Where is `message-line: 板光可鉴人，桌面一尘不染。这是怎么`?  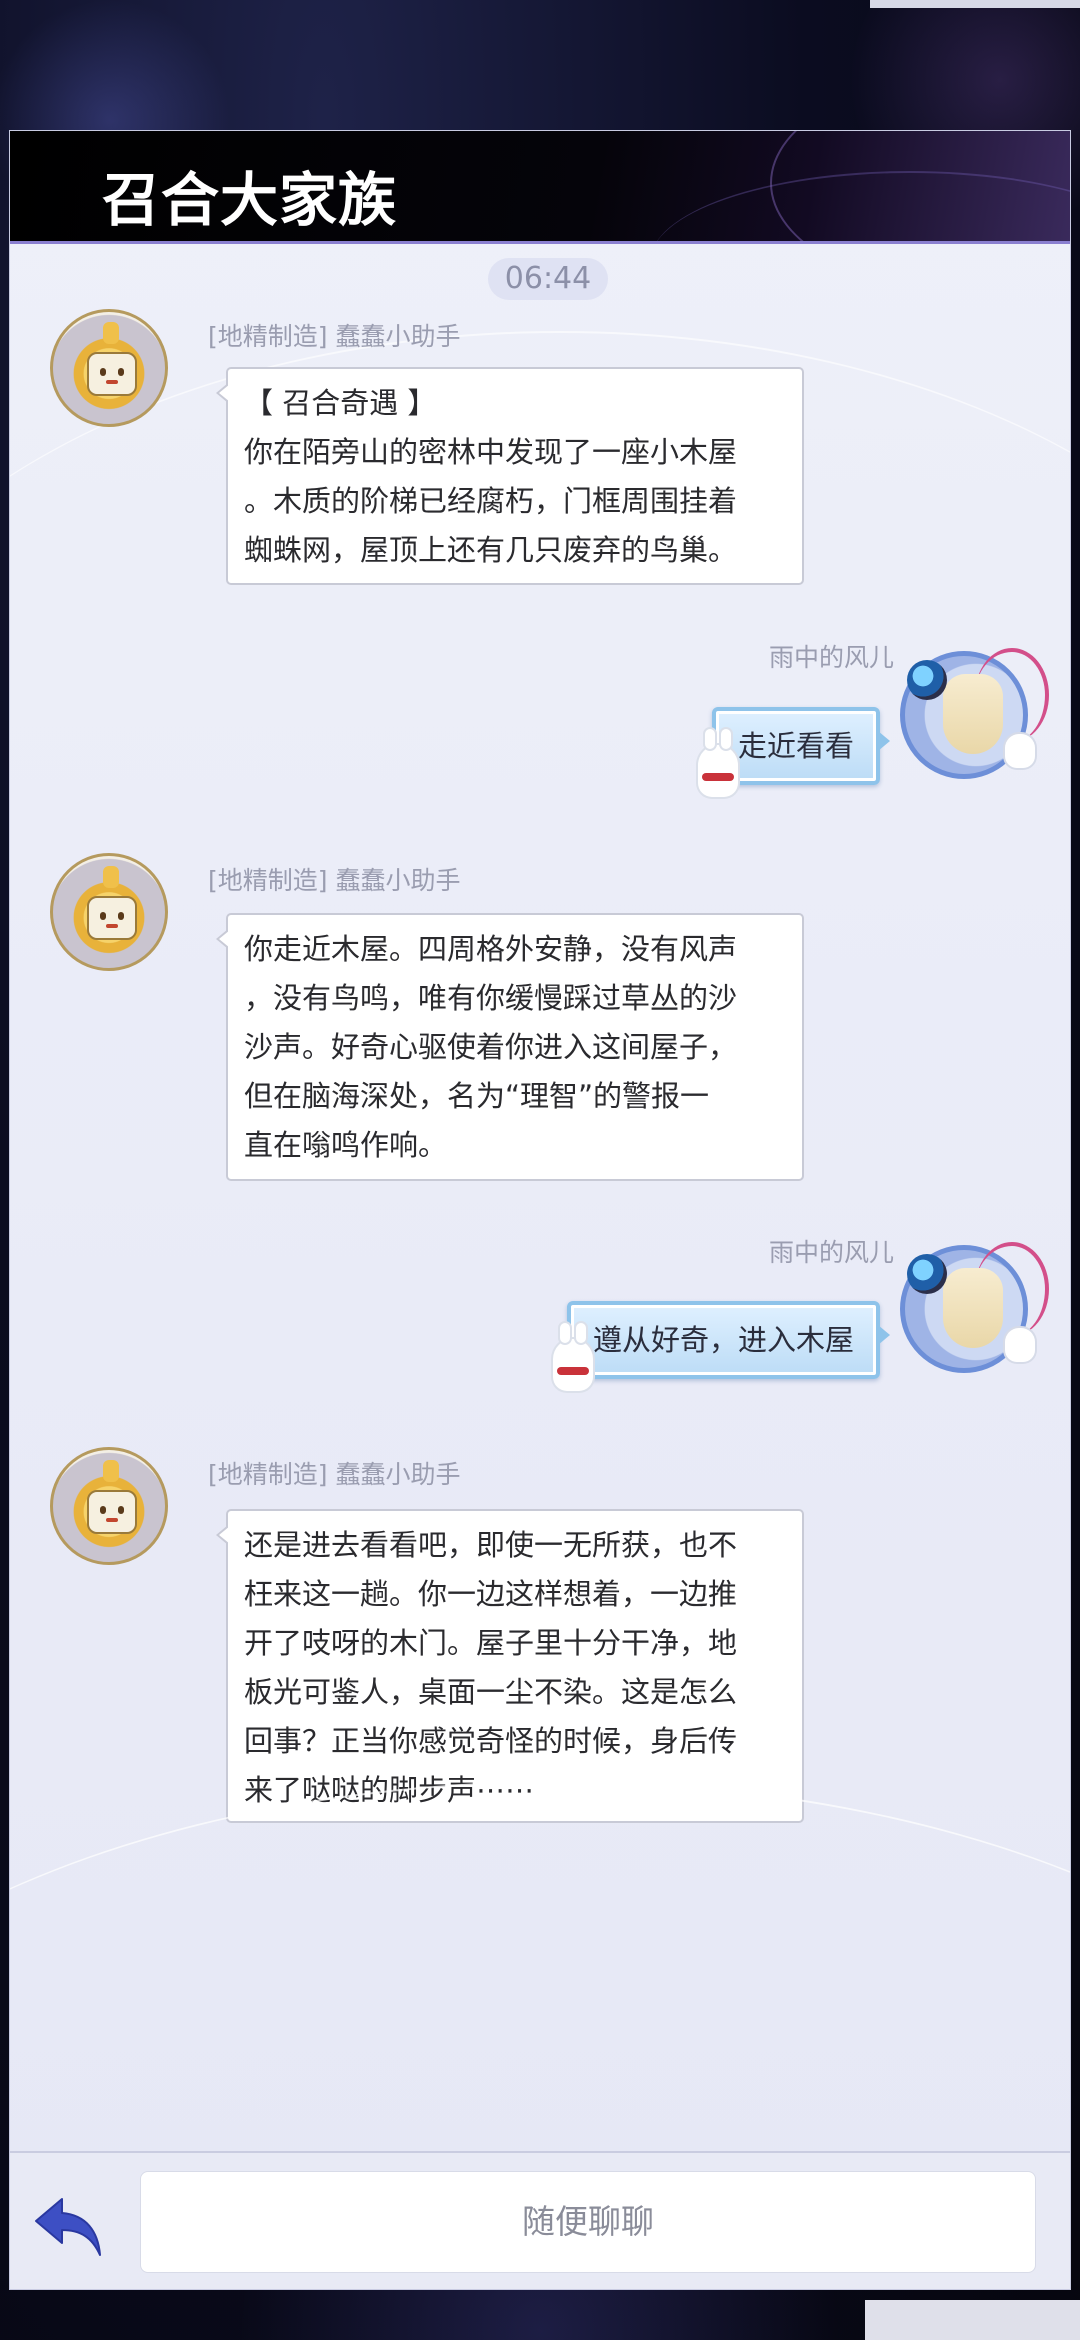 message-line: 板光可鉴人，桌面一尘不染。这是怎么 is located at coordinates (491, 1692).